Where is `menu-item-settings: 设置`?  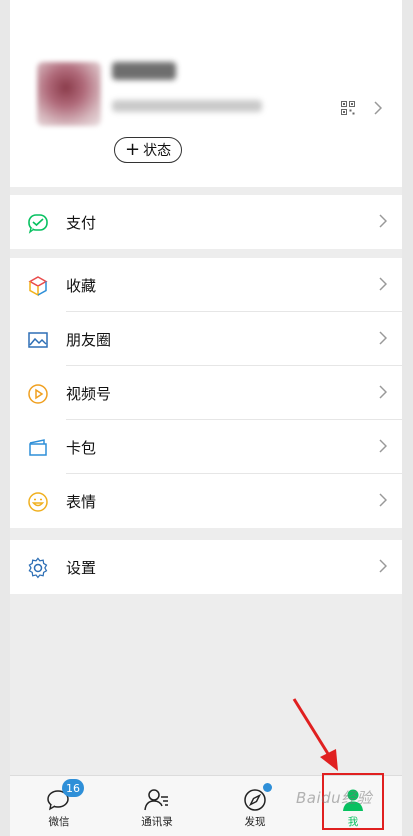
menu-item-settings: 设置 is located at coordinates (206, 567).